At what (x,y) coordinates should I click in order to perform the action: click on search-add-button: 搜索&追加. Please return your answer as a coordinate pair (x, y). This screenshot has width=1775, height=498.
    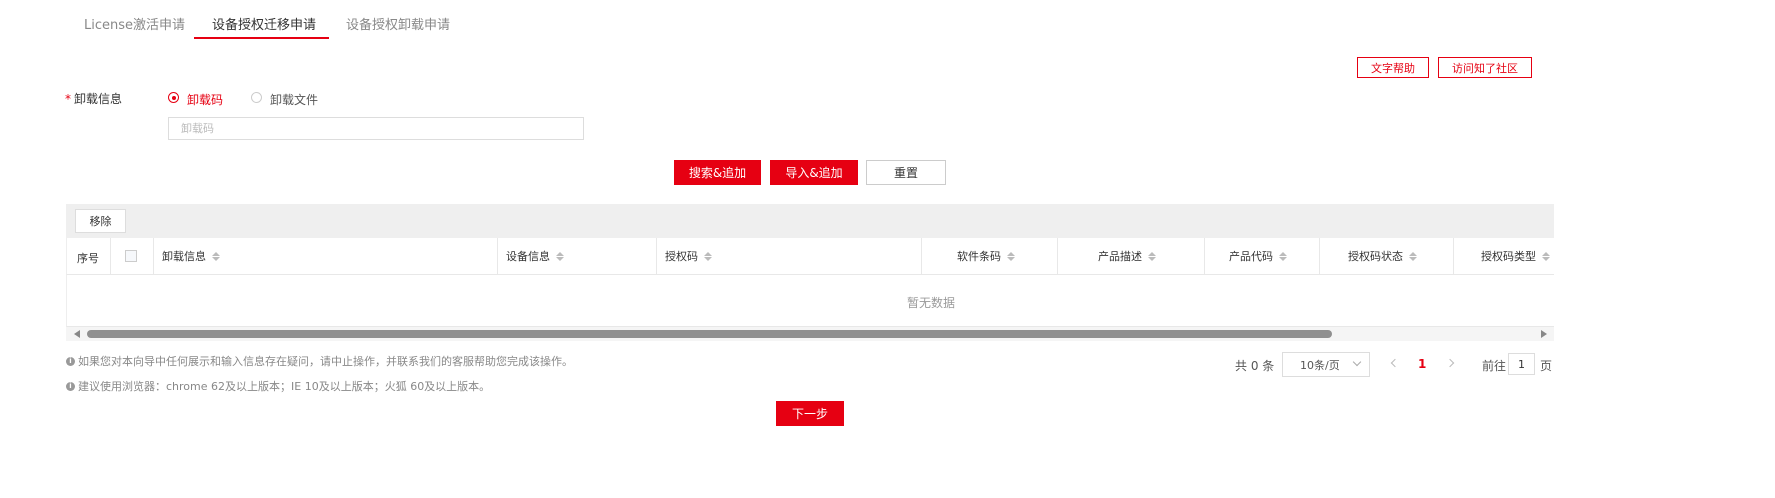
    Looking at the image, I should click on (717, 172).